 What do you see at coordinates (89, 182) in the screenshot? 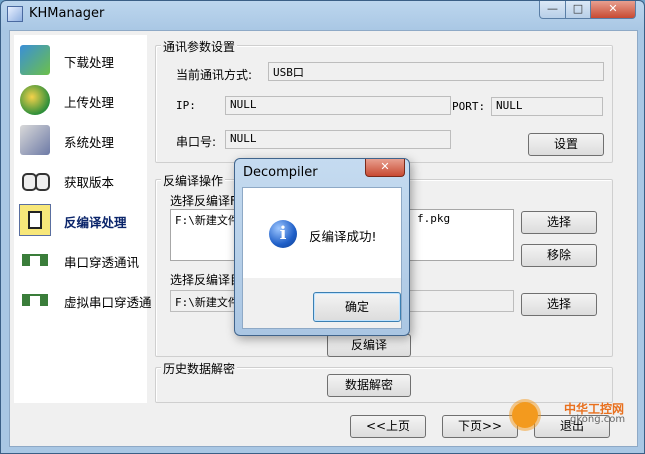
I see `sidebar-item-label: 获取版本` at bounding box center [89, 182].